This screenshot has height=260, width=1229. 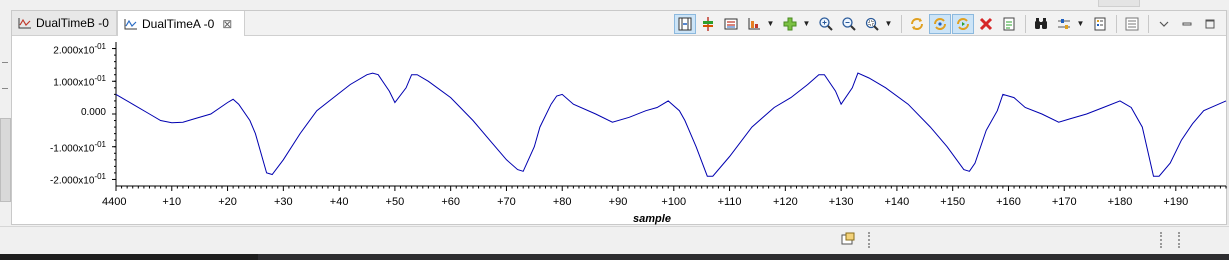 What do you see at coordinates (729, 202) in the screenshot?
I see `x-tick-label: +110` at bounding box center [729, 202].